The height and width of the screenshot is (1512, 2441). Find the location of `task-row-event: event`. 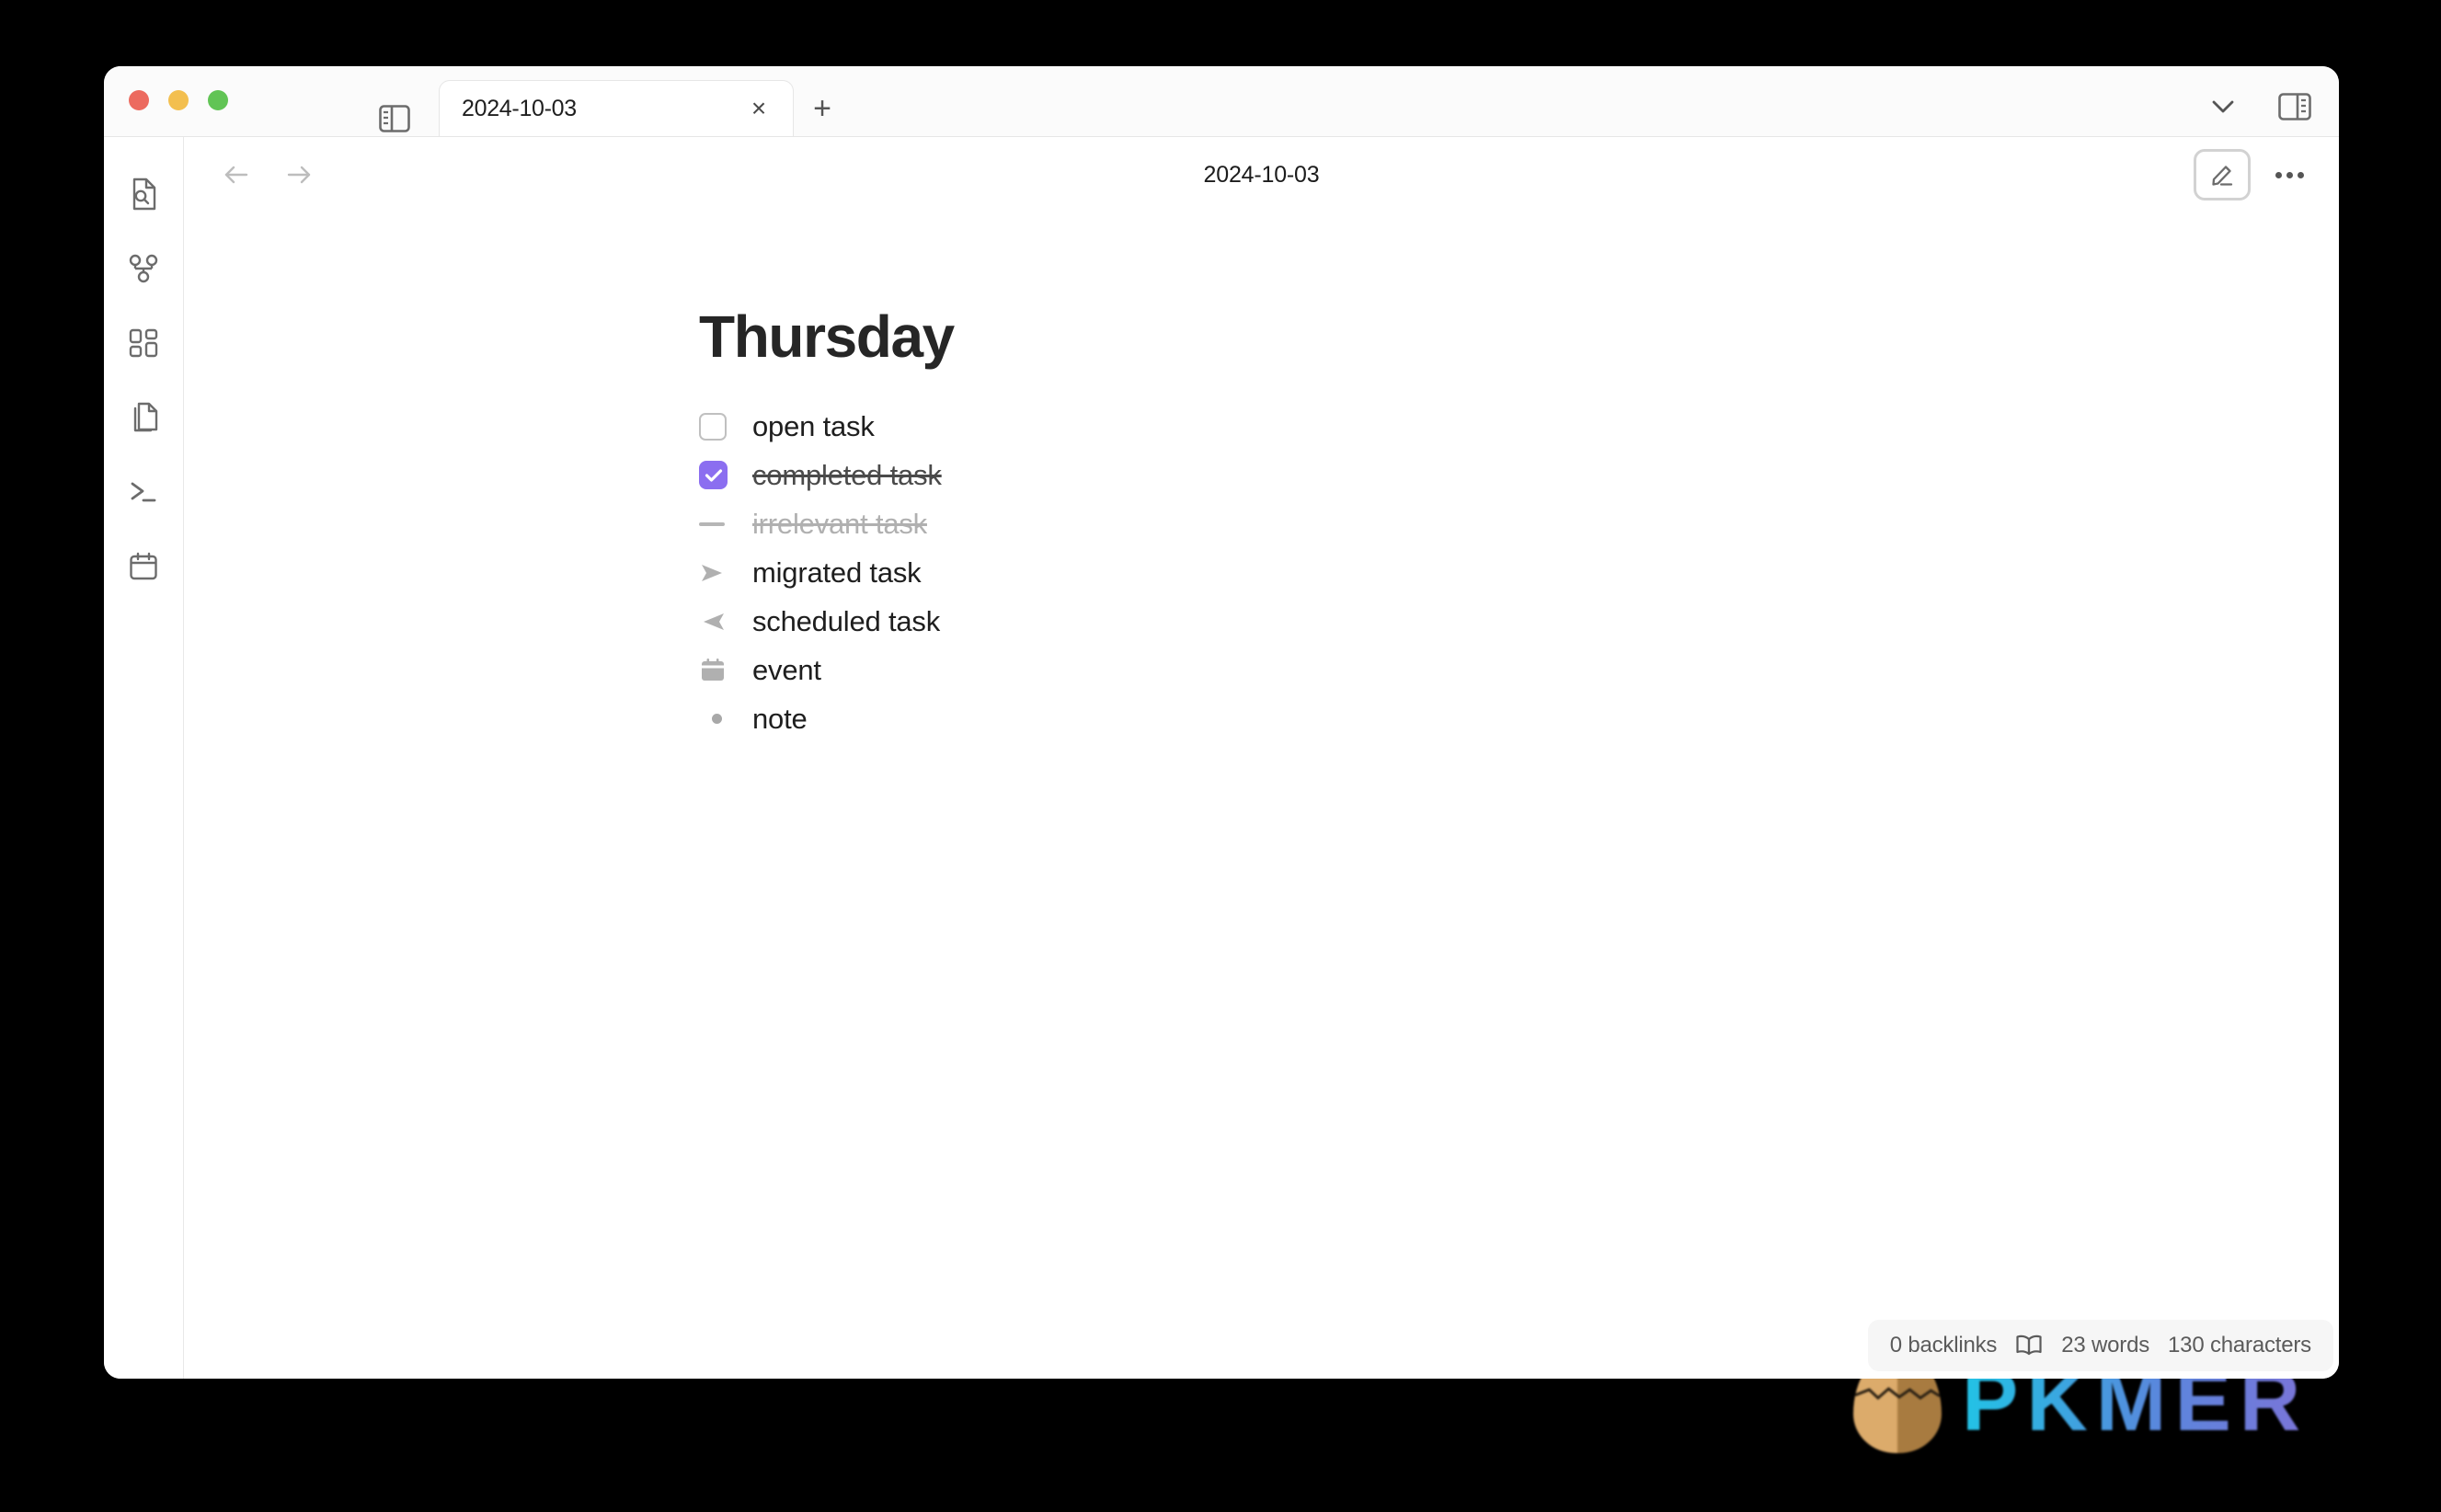

task-row-event: event is located at coordinates (1519, 670).